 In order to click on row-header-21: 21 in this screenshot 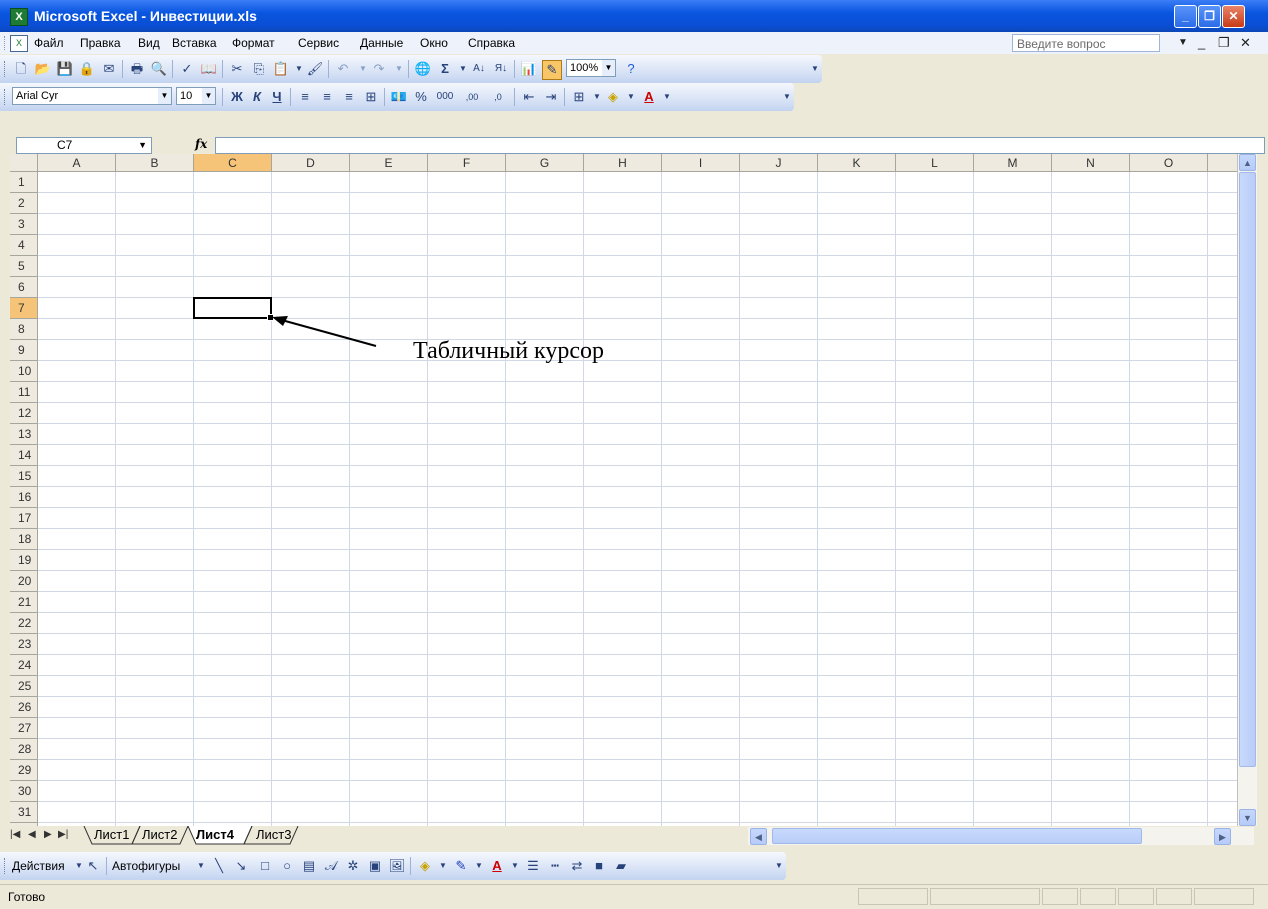, I will do `click(24, 602)`.